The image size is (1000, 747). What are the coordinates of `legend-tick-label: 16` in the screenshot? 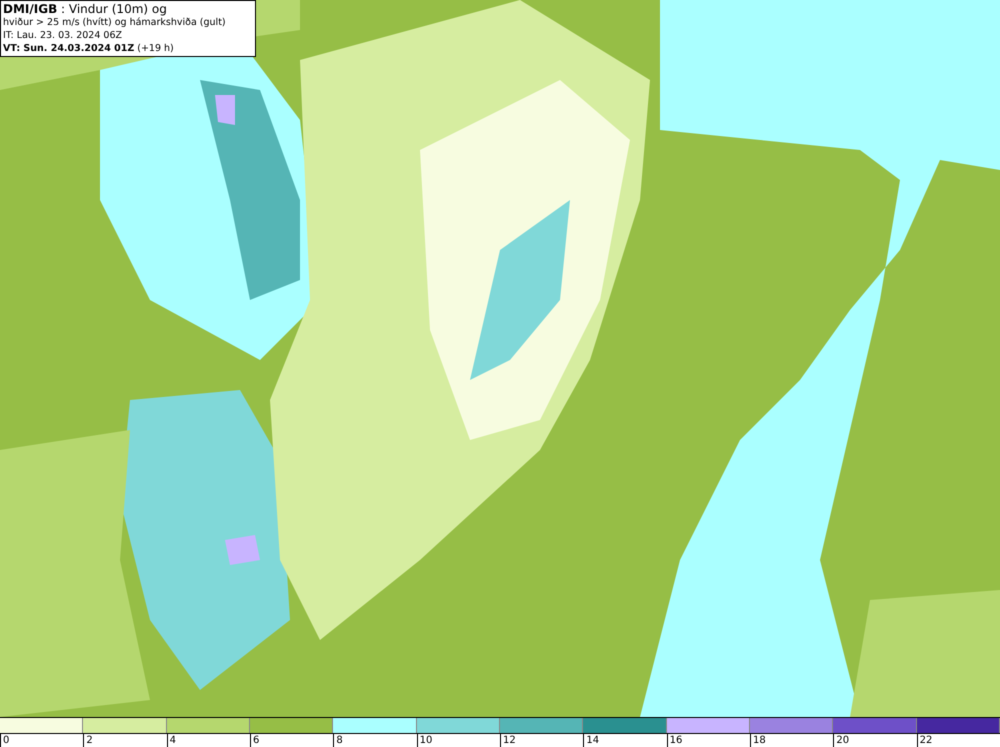 It's located at (676, 740).